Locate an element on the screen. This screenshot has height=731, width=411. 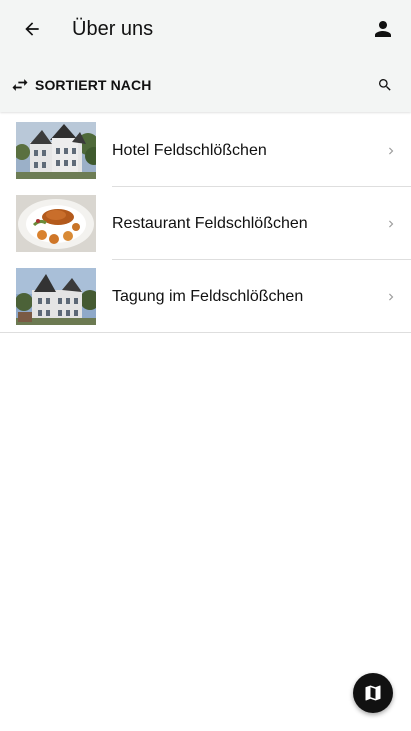
map-icon is located at coordinates (373, 693).